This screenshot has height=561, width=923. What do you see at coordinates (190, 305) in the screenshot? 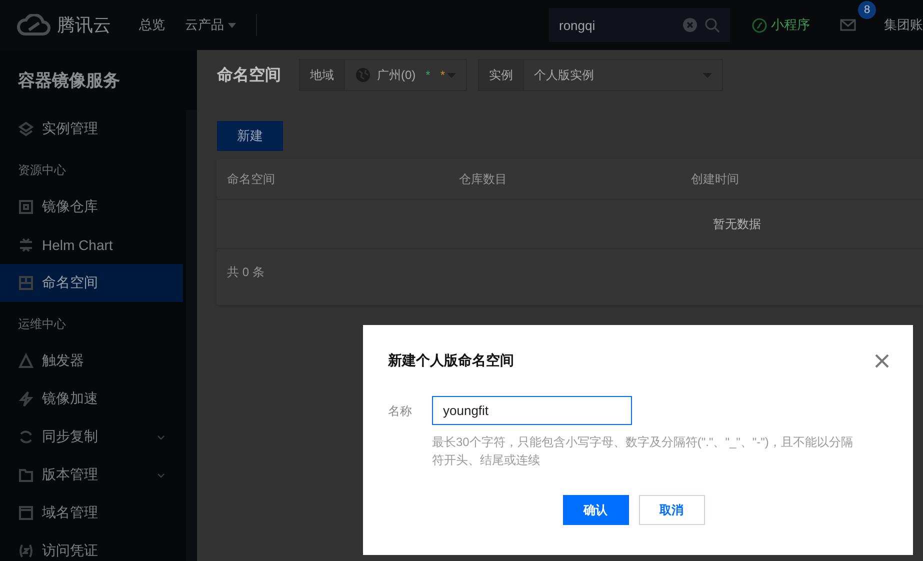
I see `scrollbar` at bounding box center [190, 305].